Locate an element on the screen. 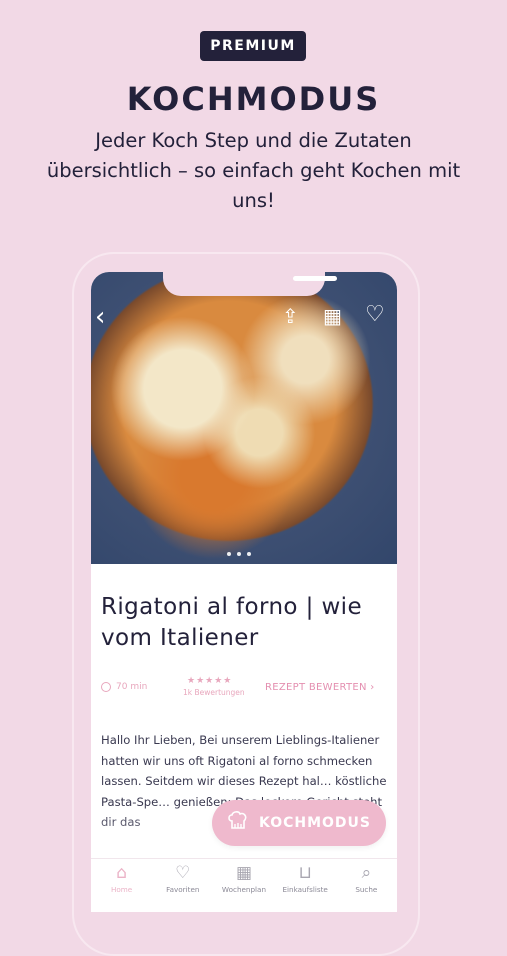  tab-favoriten: ♡ Favoriten is located at coordinates (183, 878).